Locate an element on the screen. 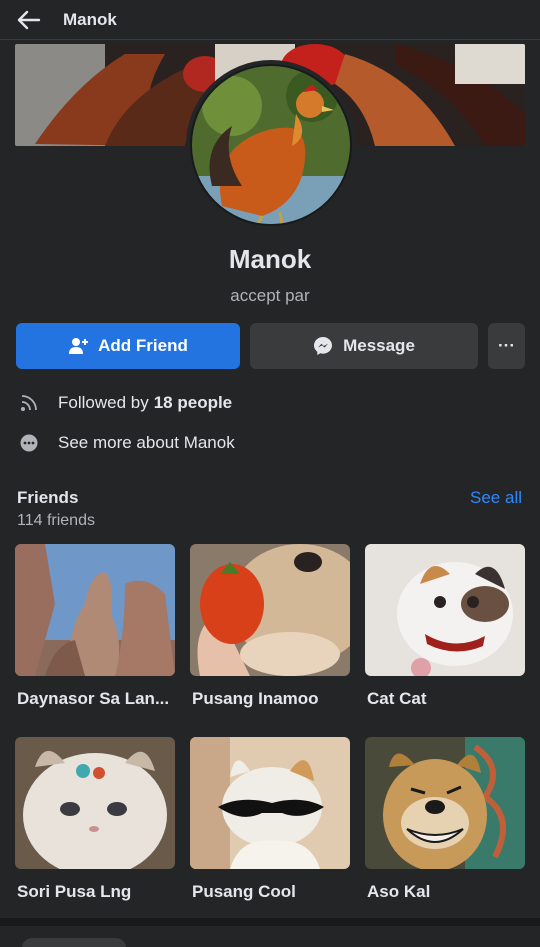  profile-name: Manok is located at coordinates (270, 259).